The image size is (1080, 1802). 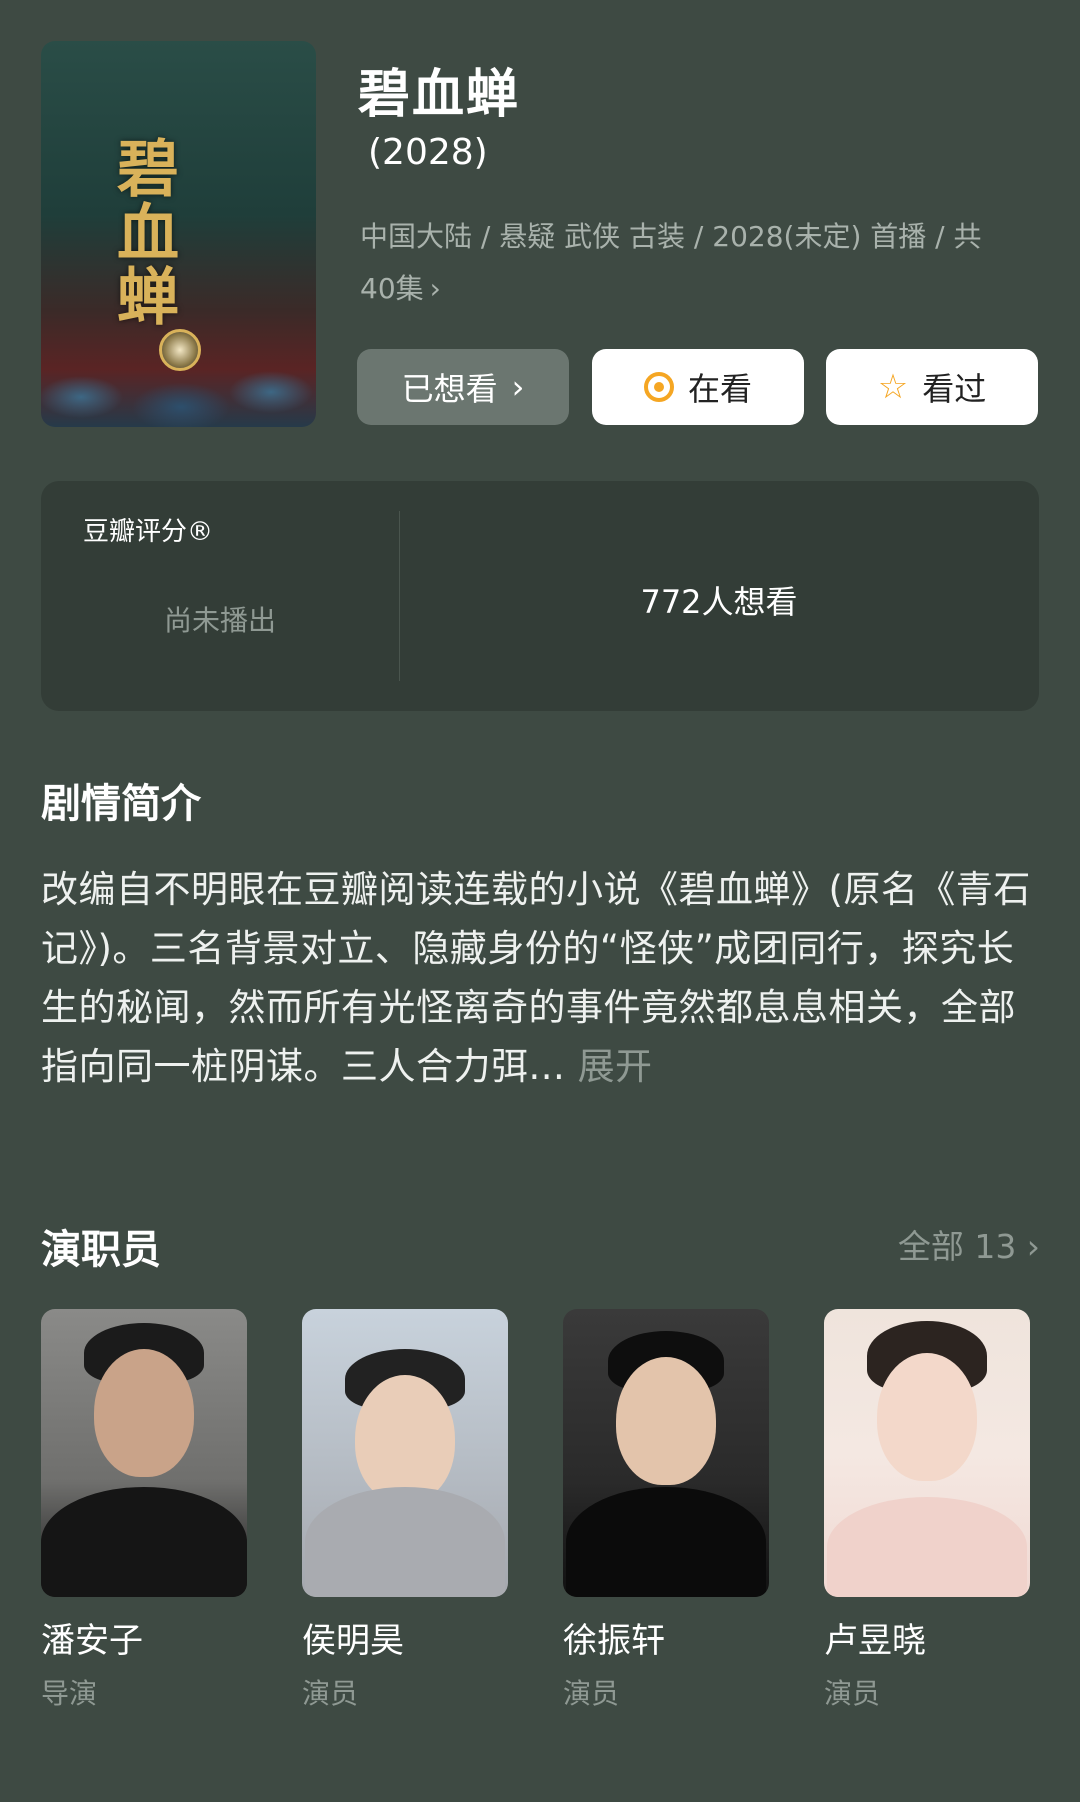 What do you see at coordinates (614, 1641) in the screenshot?
I see `cast-name: 徐振轩` at bounding box center [614, 1641].